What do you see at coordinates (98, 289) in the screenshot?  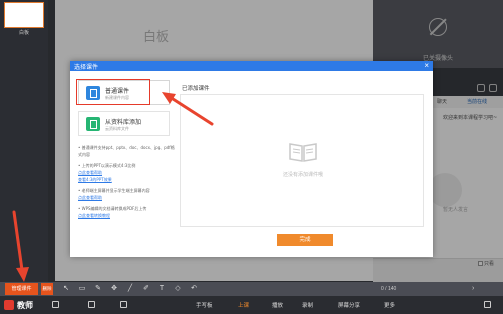 I see `pen-icon: ✎` at bounding box center [98, 289].